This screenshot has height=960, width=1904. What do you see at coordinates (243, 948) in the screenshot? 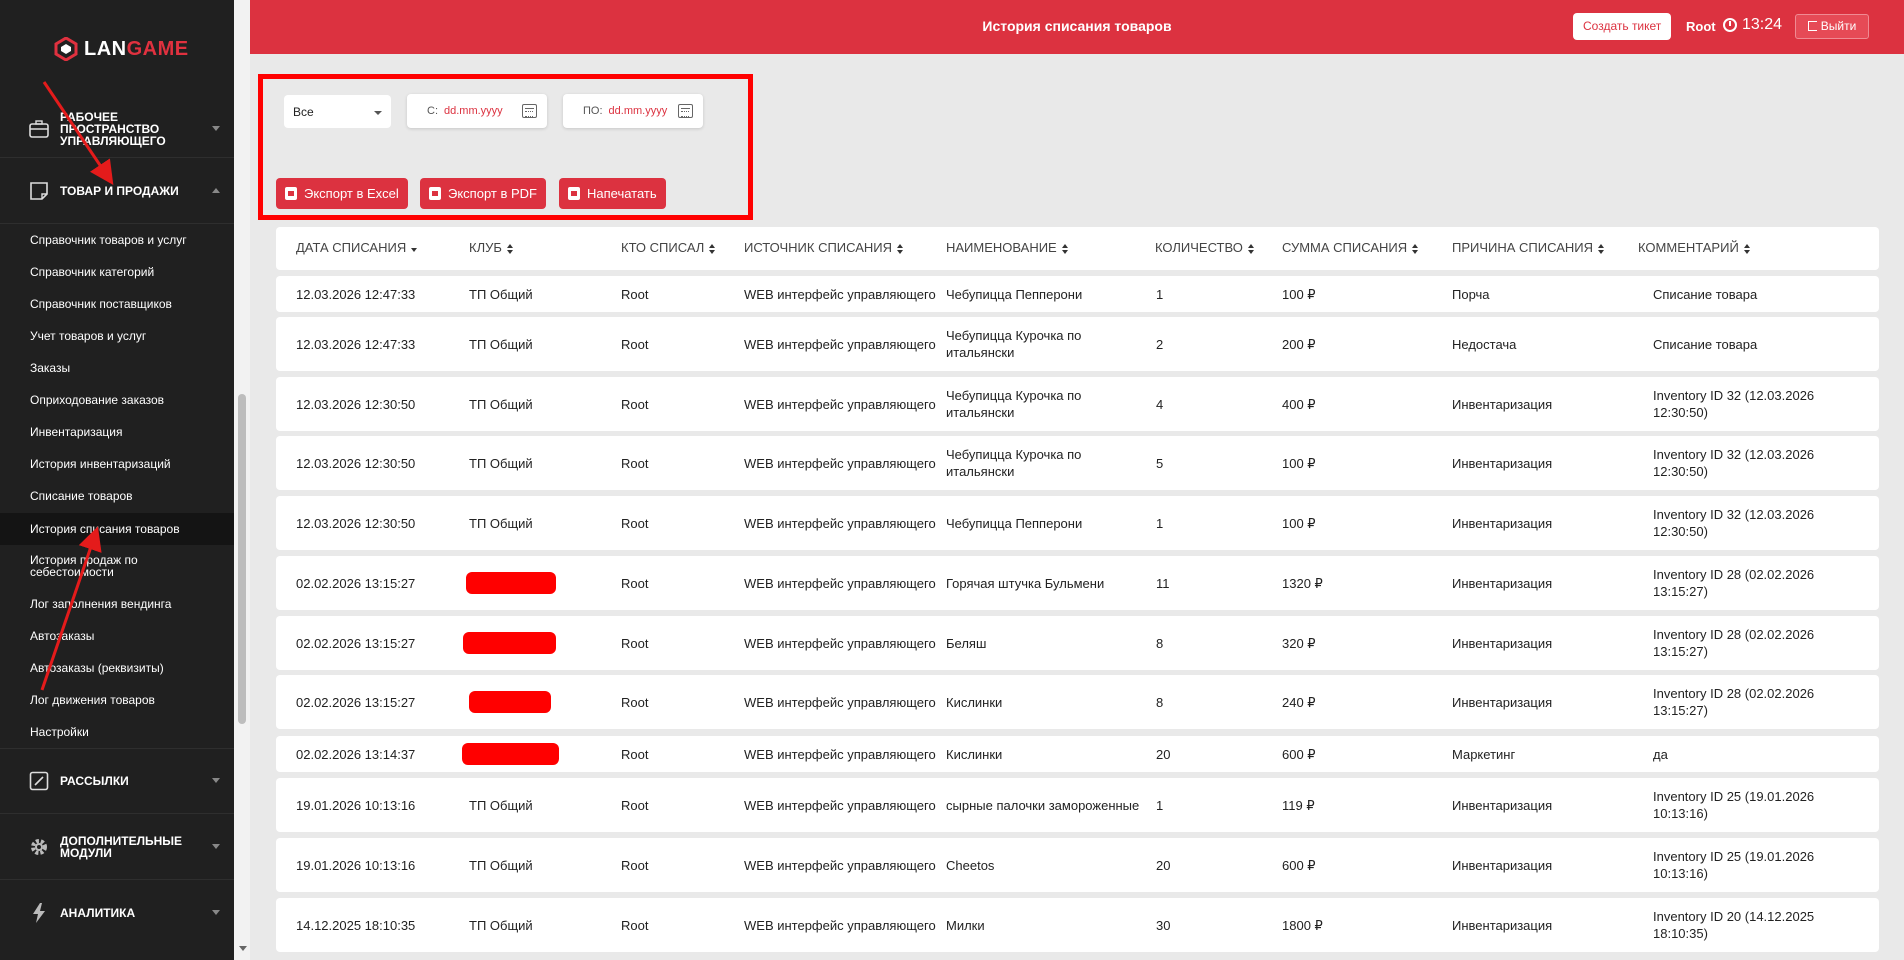
I see `scroll-down-arrow-icon` at bounding box center [243, 948].